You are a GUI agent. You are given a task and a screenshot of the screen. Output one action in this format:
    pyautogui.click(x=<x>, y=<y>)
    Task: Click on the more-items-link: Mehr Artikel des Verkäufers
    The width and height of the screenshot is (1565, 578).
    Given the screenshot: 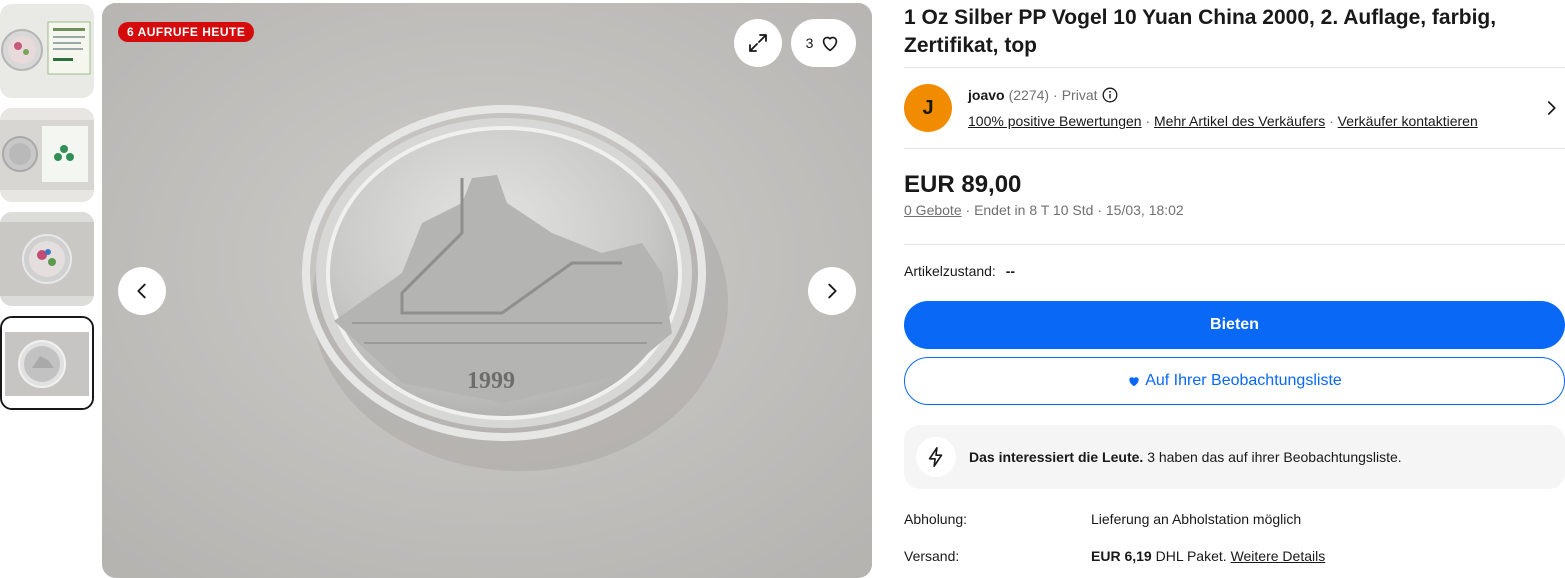 What is the action you would take?
    pyautogui.click(x=1239, y=121)
    